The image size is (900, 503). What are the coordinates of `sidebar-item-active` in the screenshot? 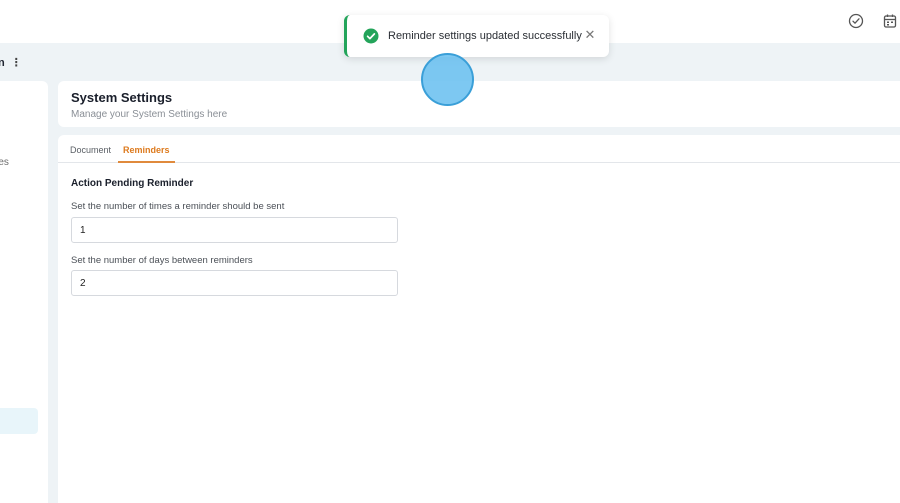 It's located at (19, 421).